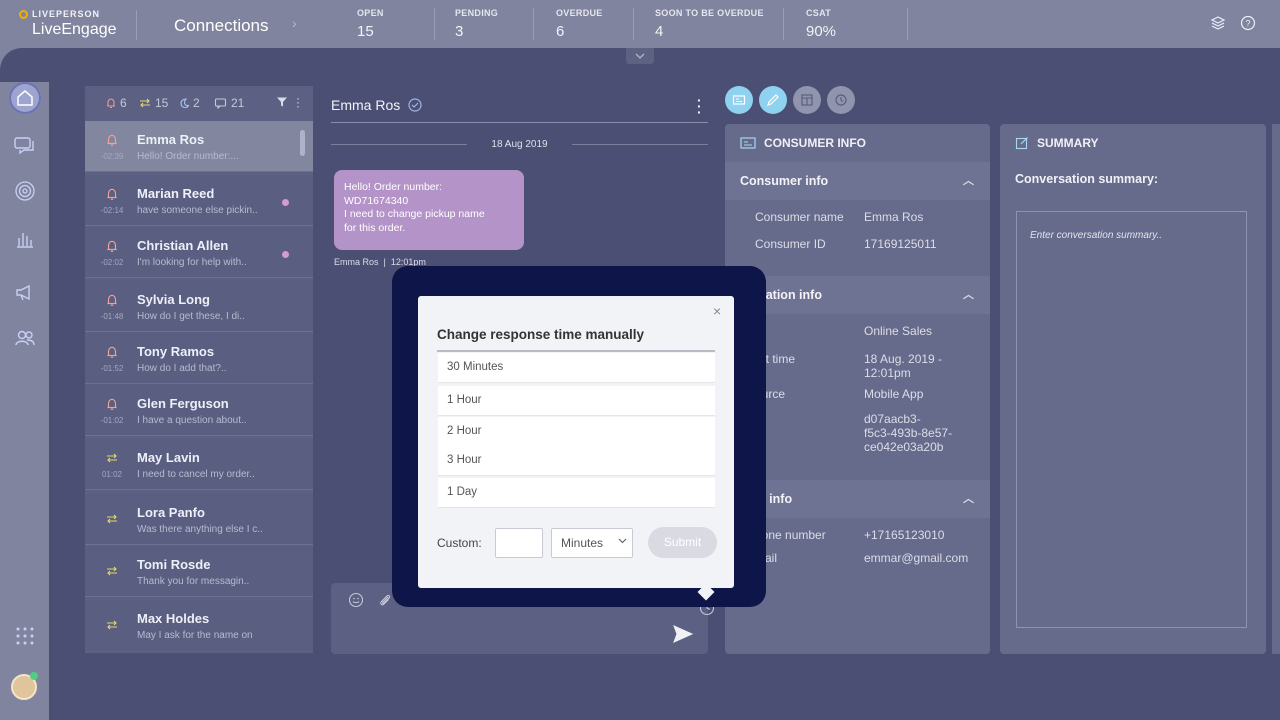 This screenshot has width=1280, height=720. I want to click on campaigns-icon, so click(25, 292).